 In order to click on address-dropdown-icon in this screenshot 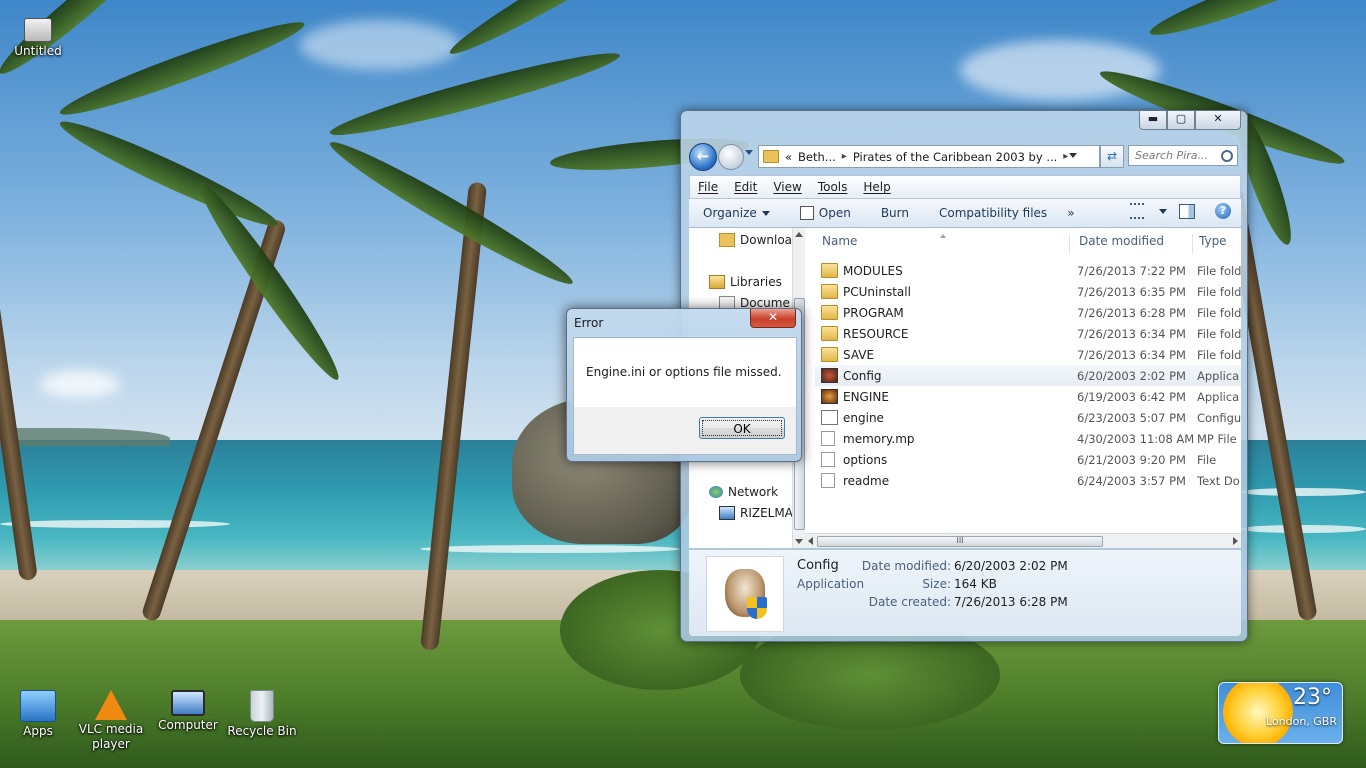, I will do `click(1073, 155)`.